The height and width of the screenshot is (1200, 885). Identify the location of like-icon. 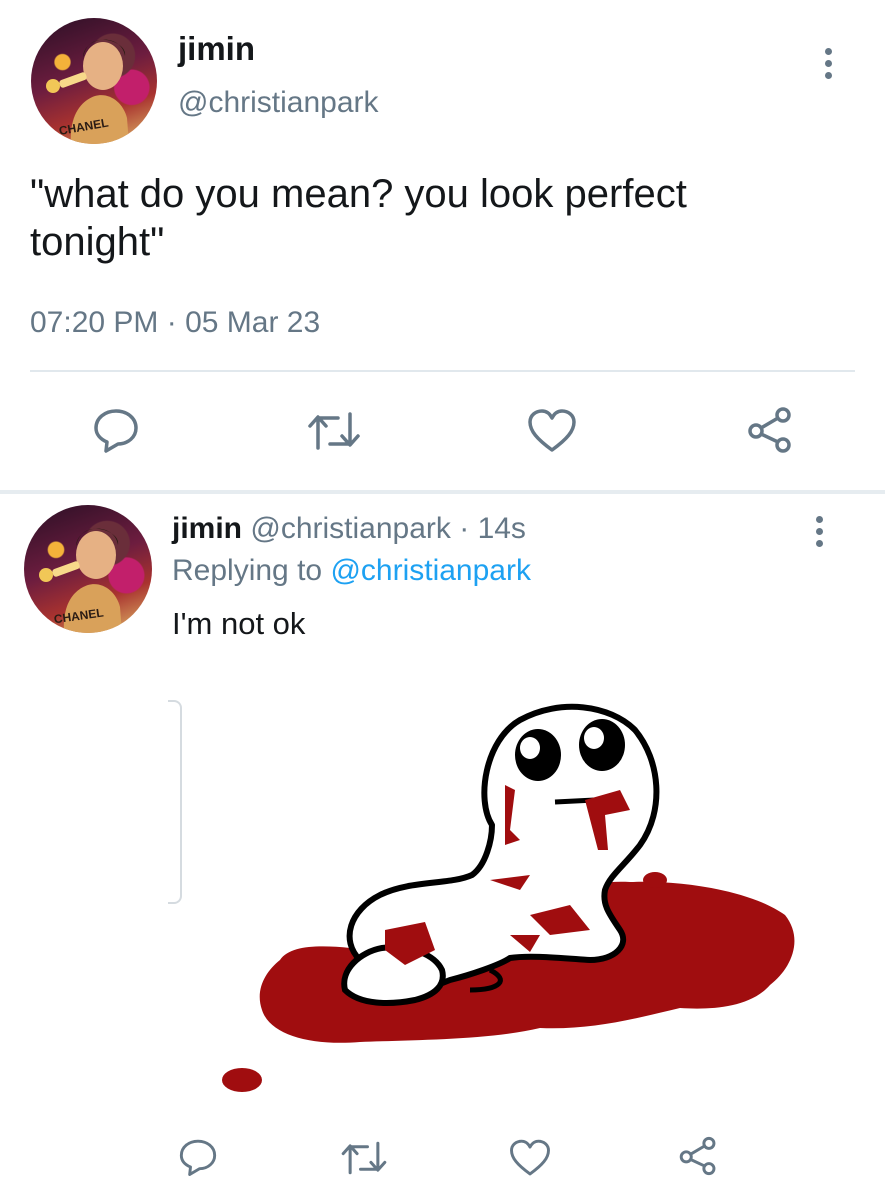
(552, 431).